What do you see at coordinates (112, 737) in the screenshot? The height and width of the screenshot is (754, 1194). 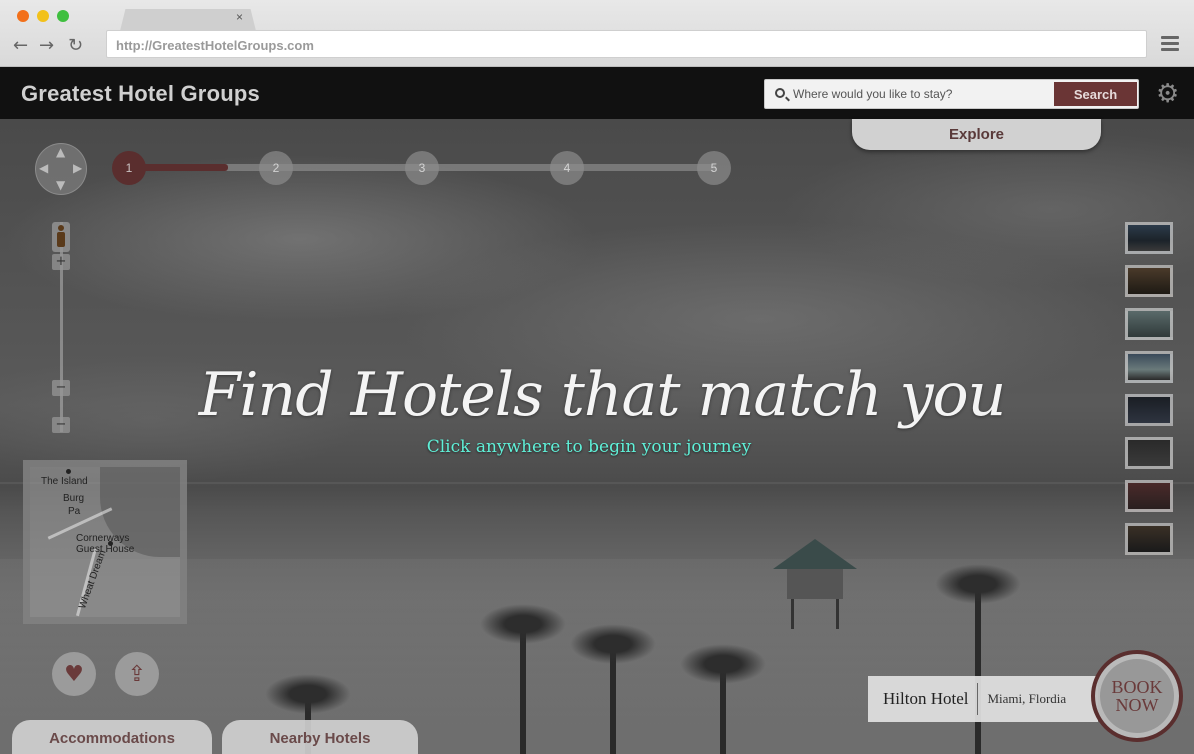 I see `tab-accommodations: Accommodations` at bounding box center [112, 737].